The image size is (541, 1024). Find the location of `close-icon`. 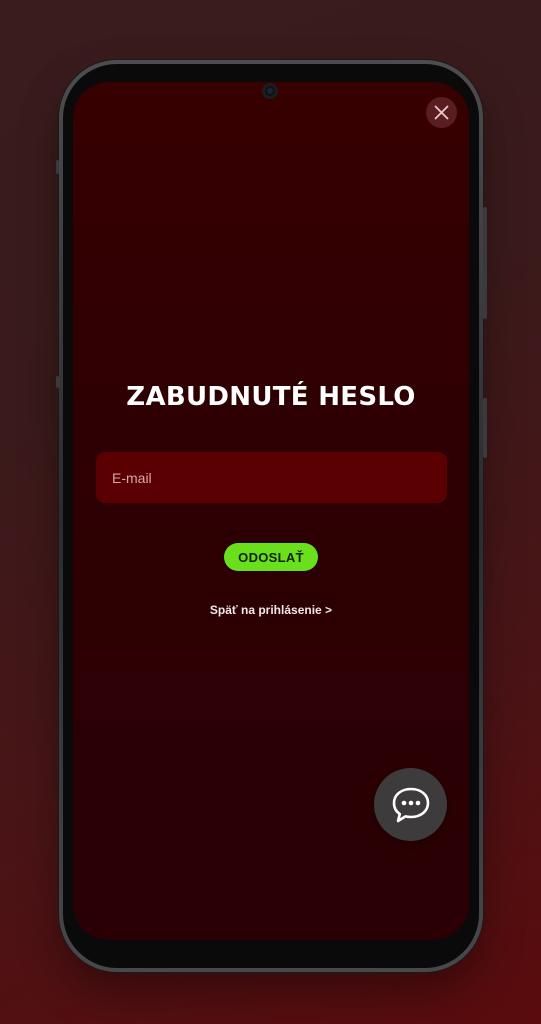

close-icon is located at coordinates (441, 112).